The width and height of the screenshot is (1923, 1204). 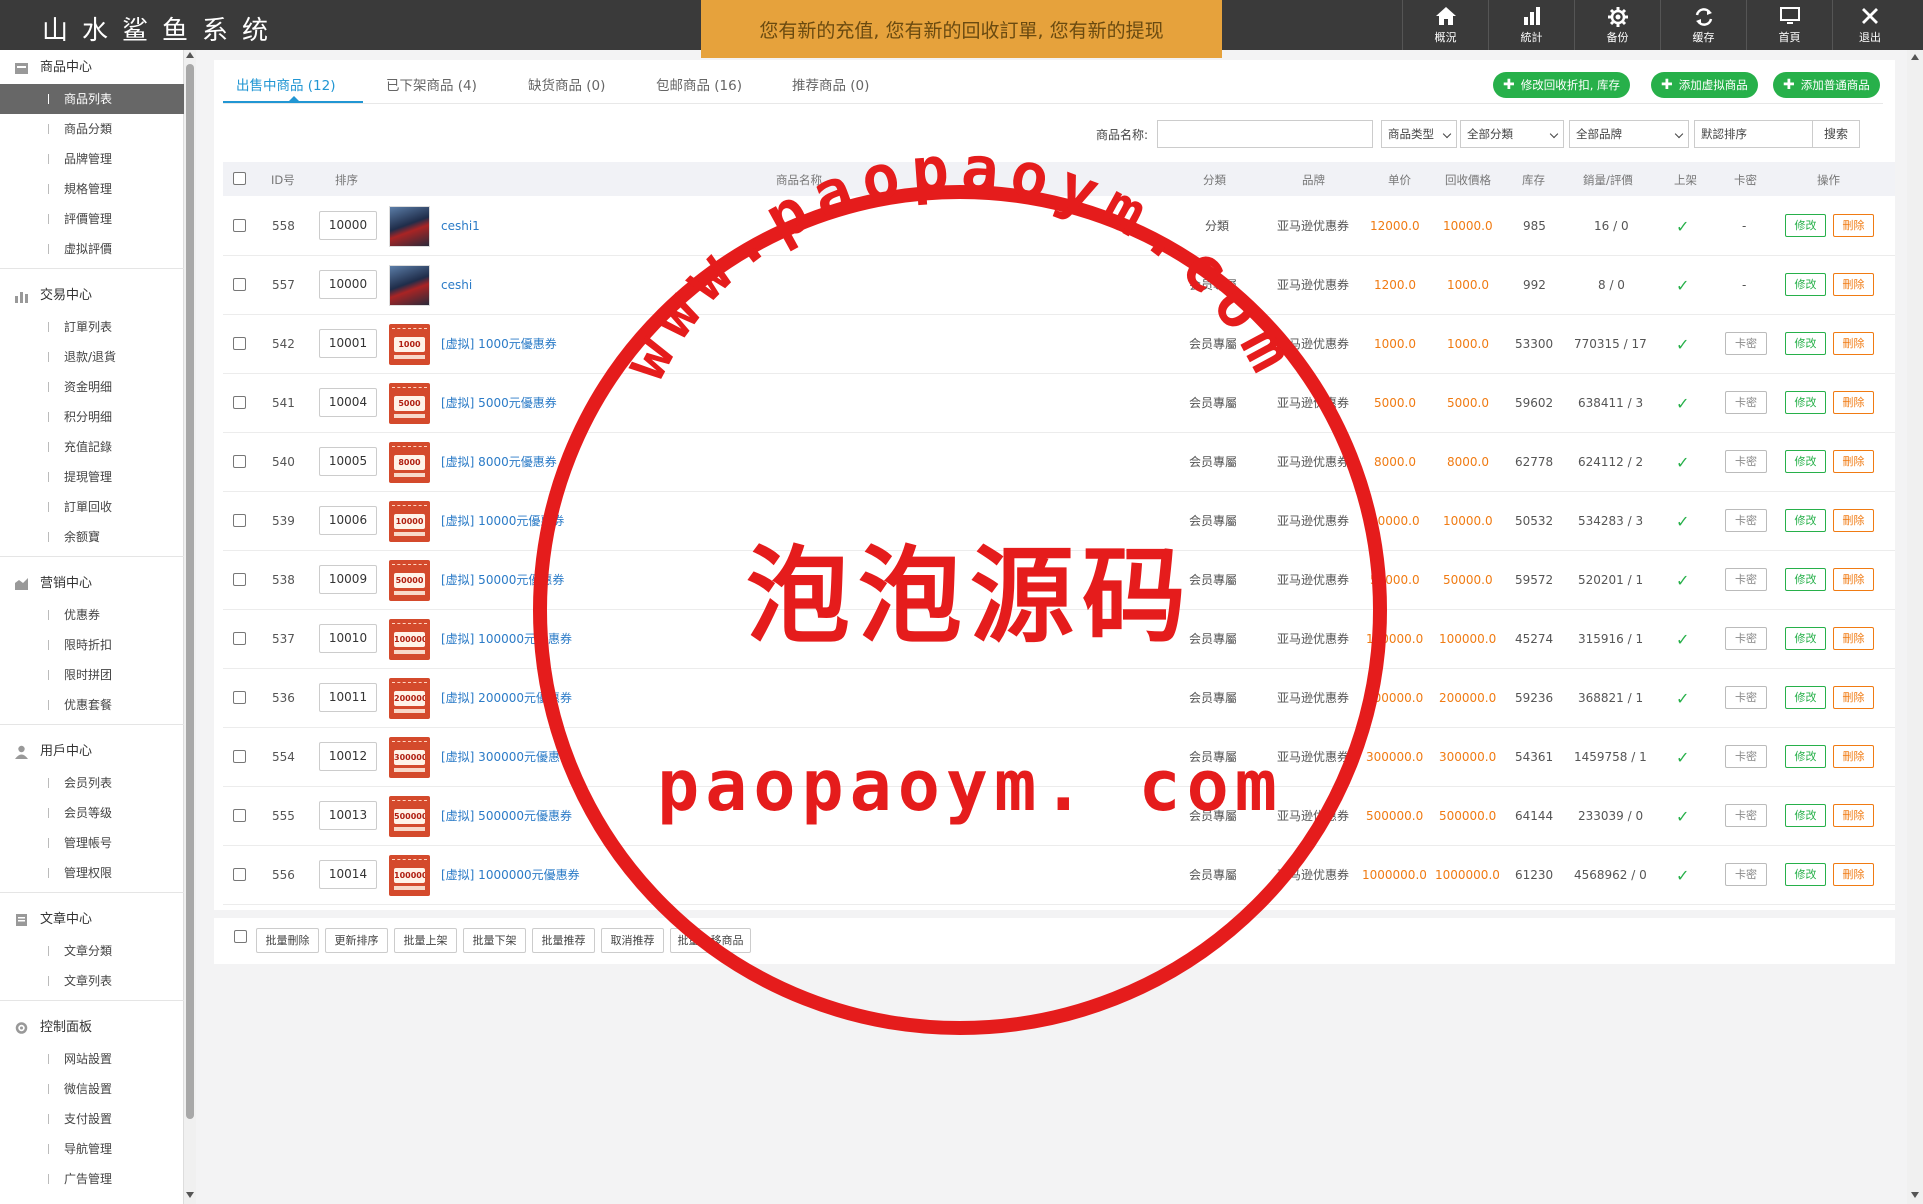 What do you see at coordinates (1445, 25) in the screenshot?
I see `nav-overview: 概況` at bounding box center [1445, 25].